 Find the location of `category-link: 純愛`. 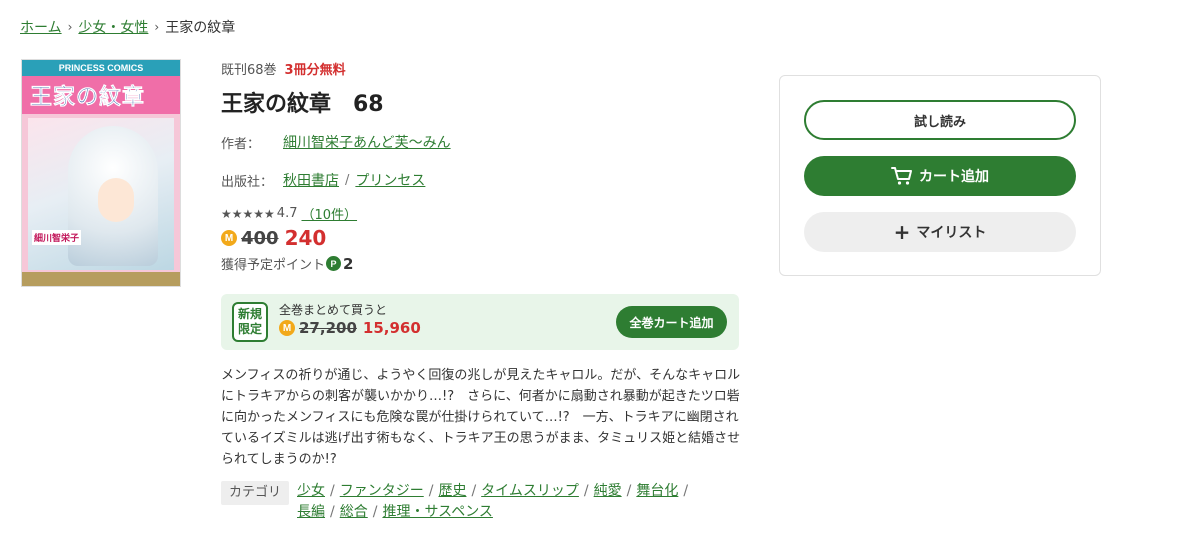

category-link: 純愛 is located at coordinates (608, 491).